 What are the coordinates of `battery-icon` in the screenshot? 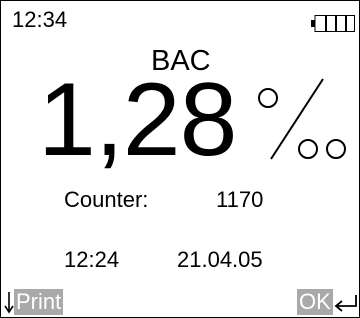 It's located at (333, 23).